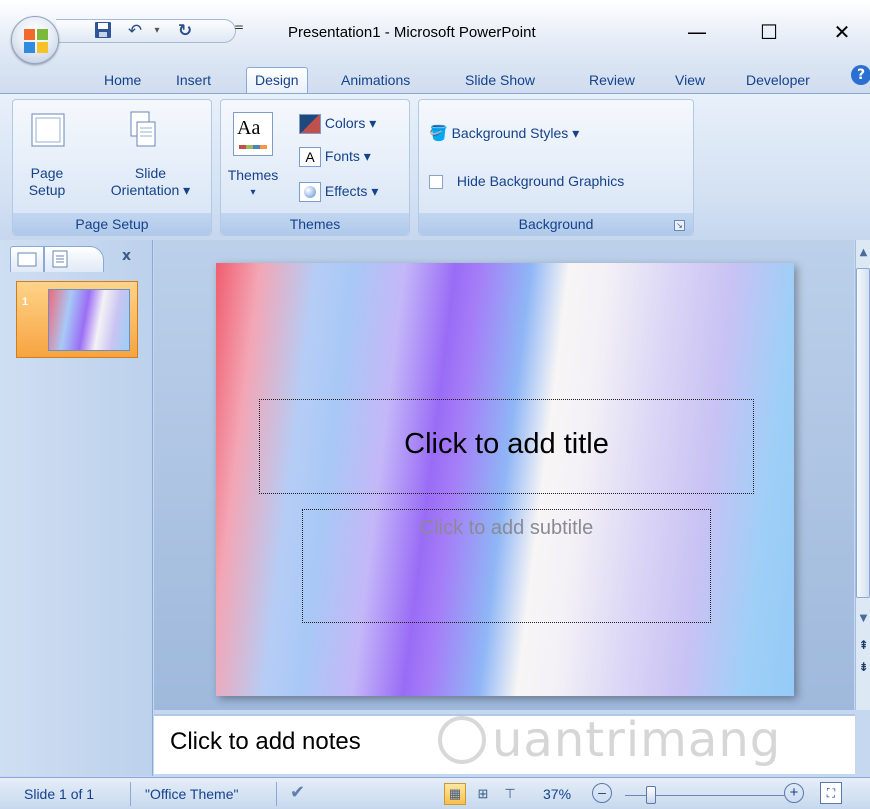 The image size is (870, 809). I want to click on themes-icon-text: Aa, so click(249, 128).